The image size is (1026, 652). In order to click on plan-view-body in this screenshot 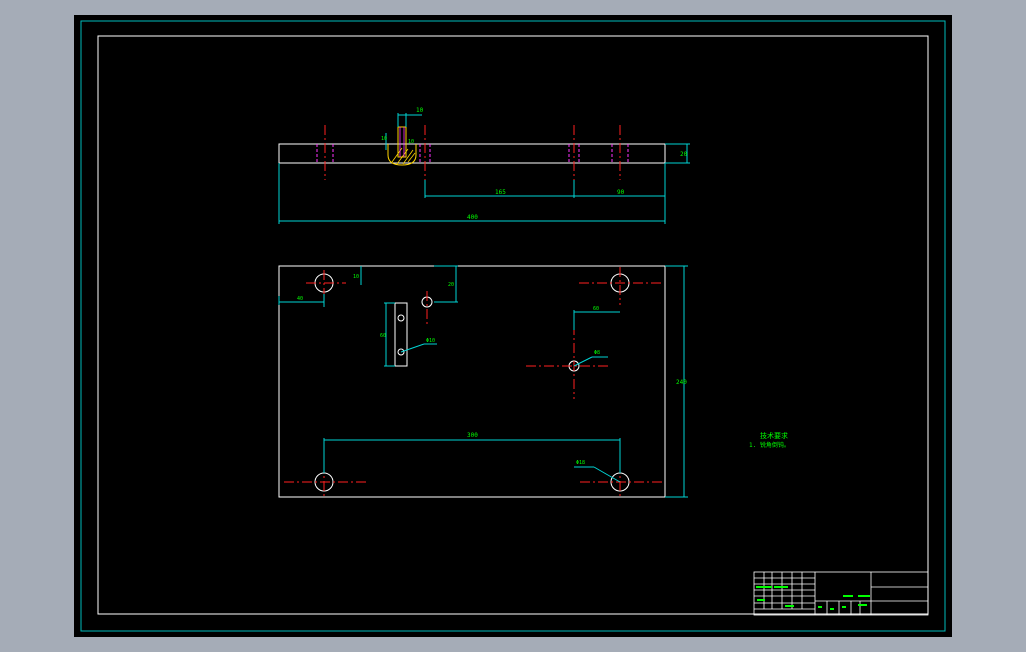, I will do `click(472, 381)`.